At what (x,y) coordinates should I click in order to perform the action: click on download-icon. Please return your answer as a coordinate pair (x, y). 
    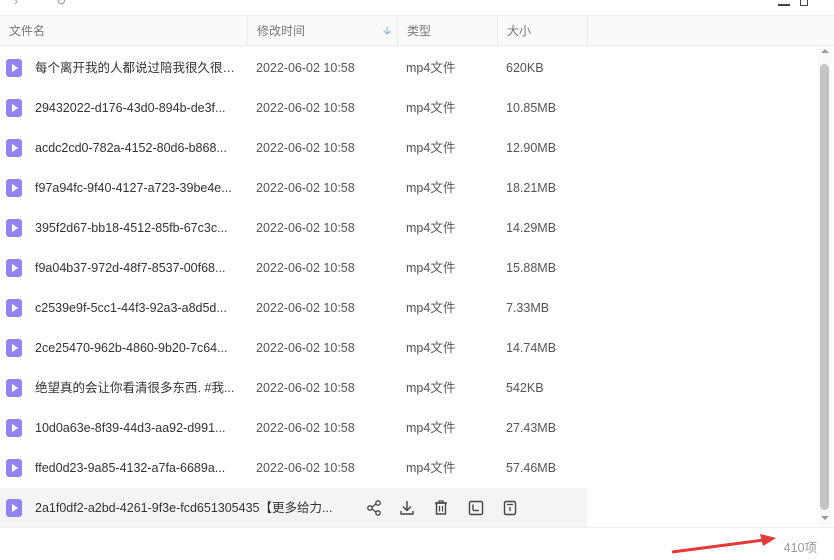
    Looking at the image, I should click on (407, 508).